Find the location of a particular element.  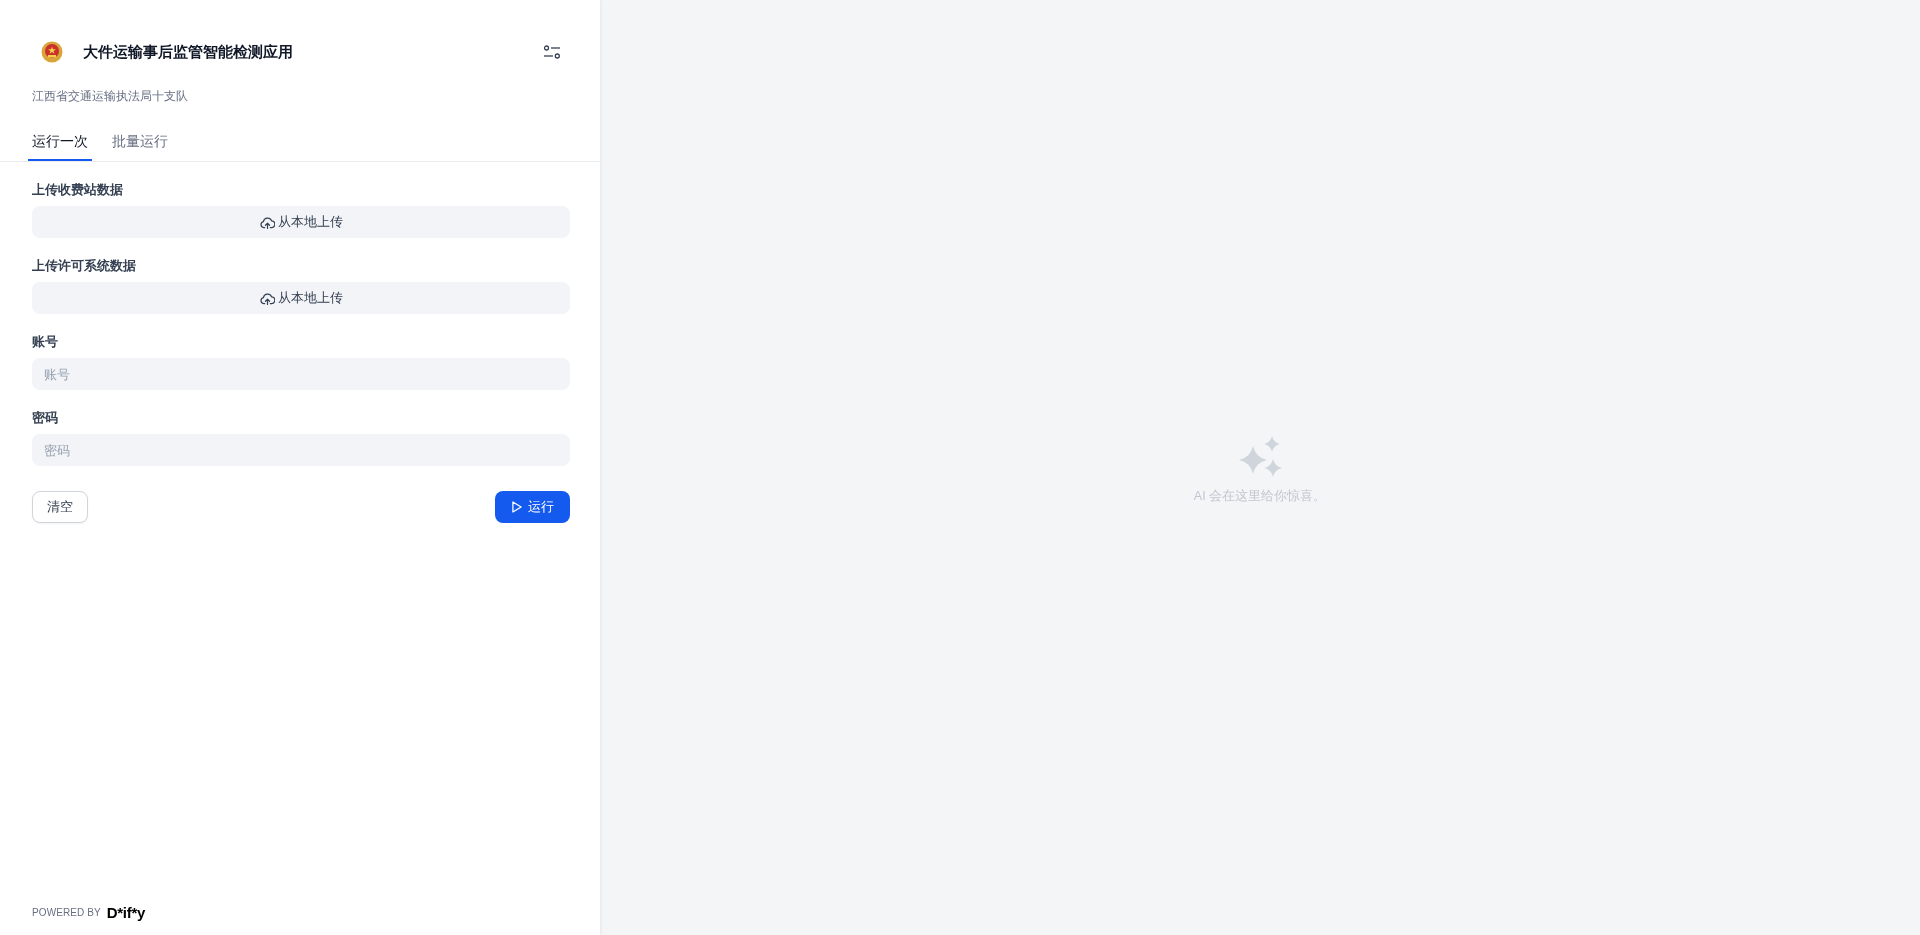

sparkle-icon is located at coordinates (1260, 457).